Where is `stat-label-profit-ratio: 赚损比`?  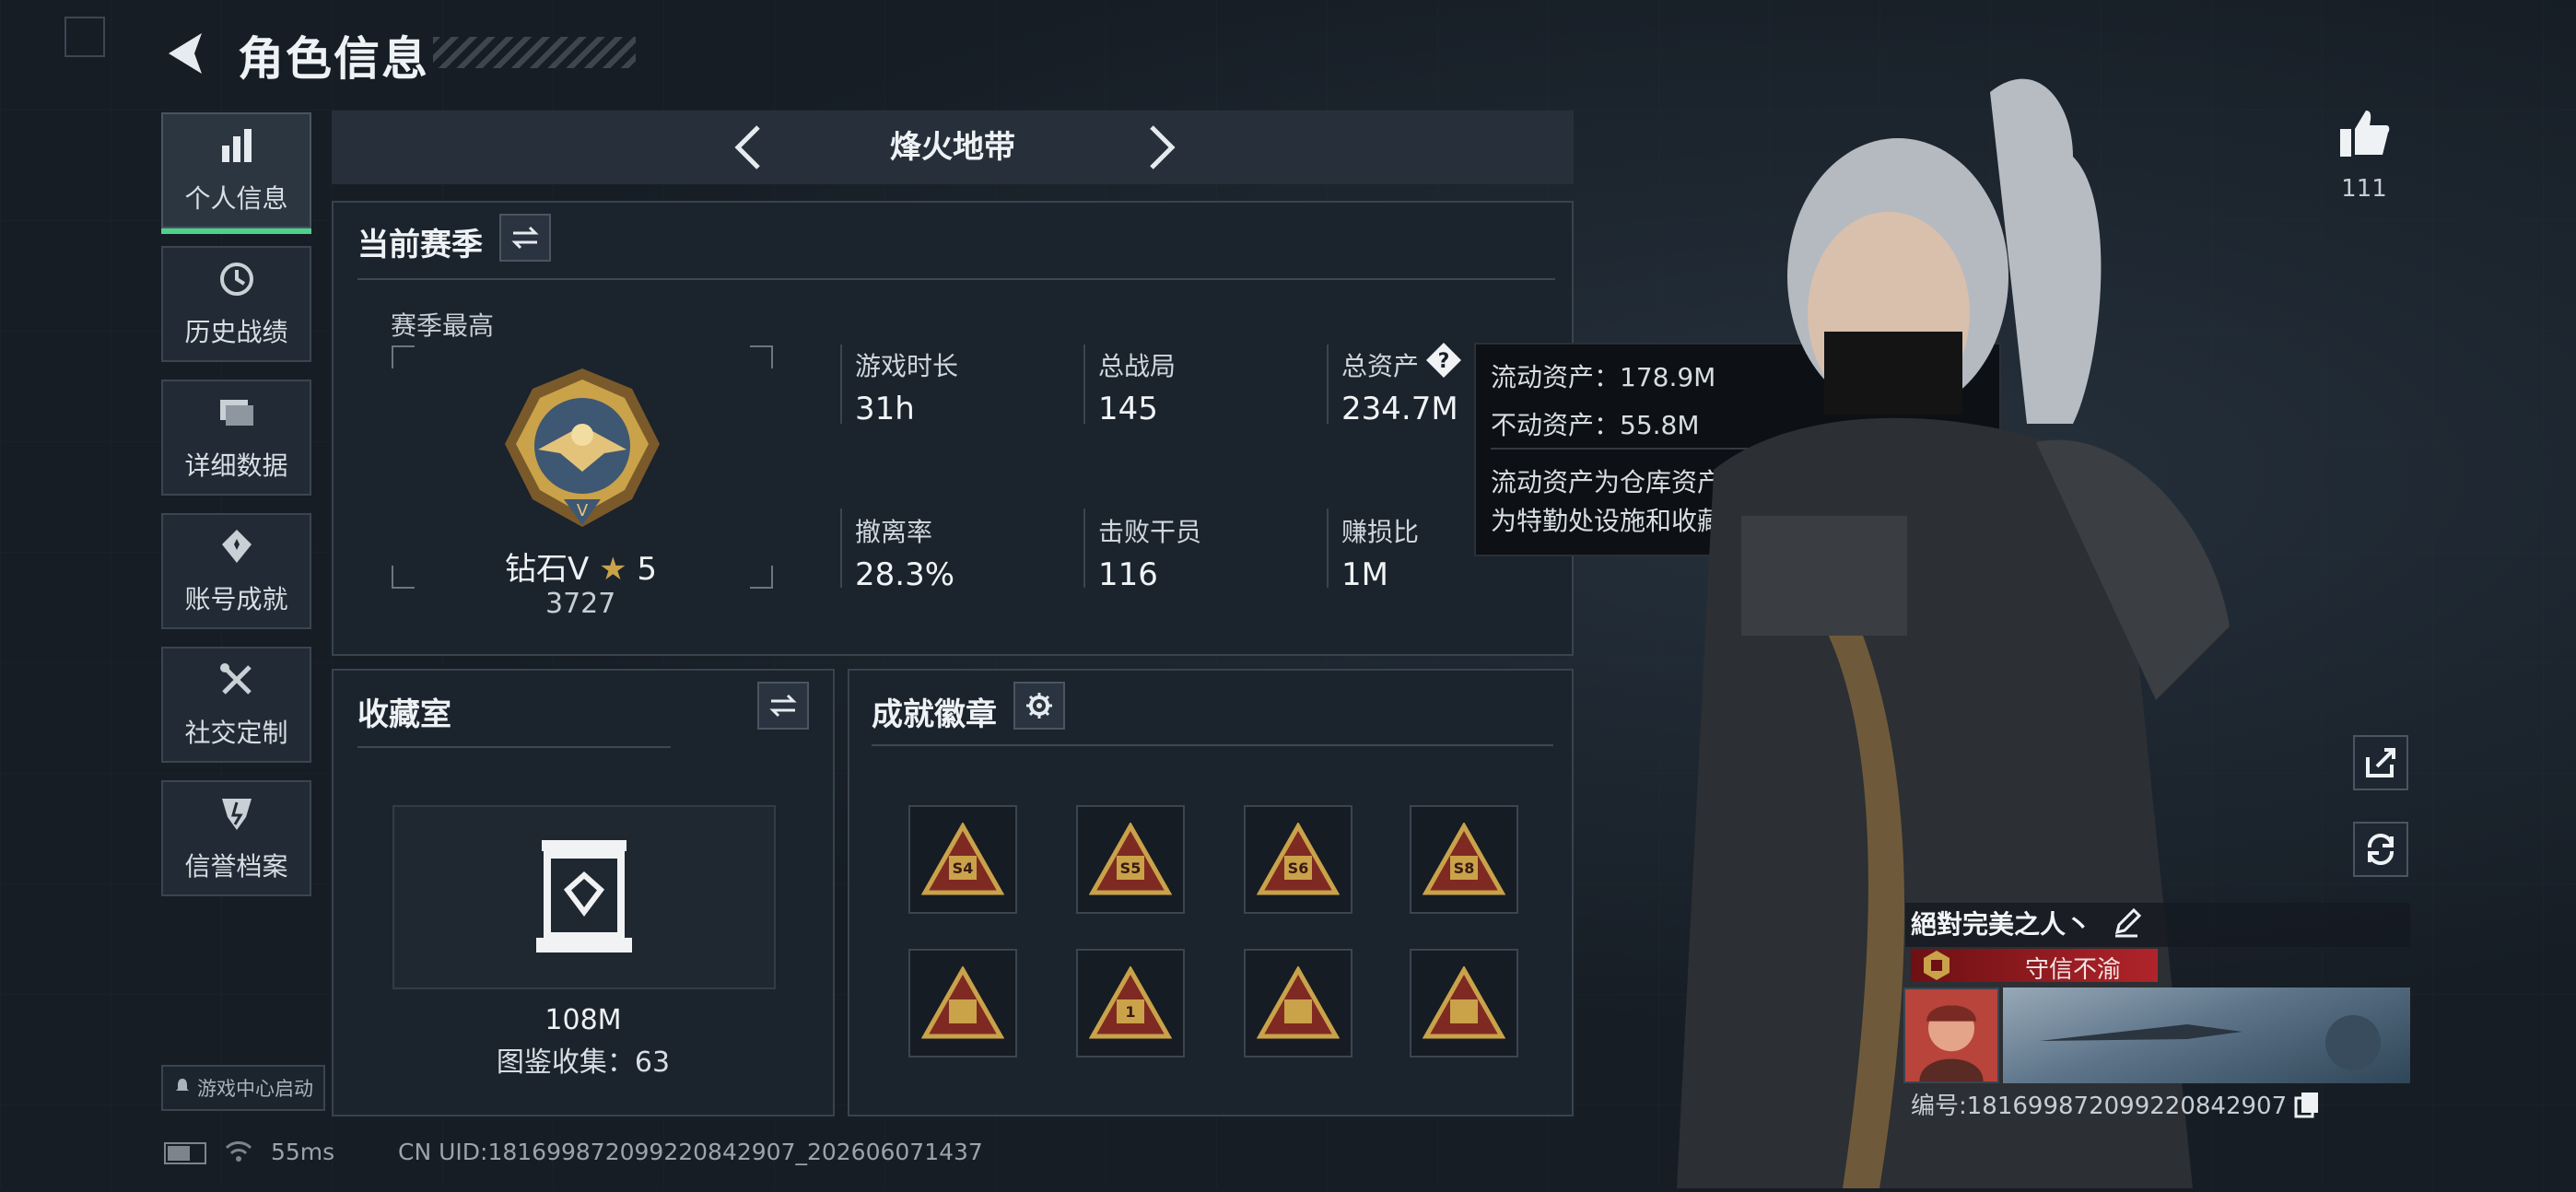 stat-label-profit-ratio: 赚损比 is located at coordinates (1381, 532).